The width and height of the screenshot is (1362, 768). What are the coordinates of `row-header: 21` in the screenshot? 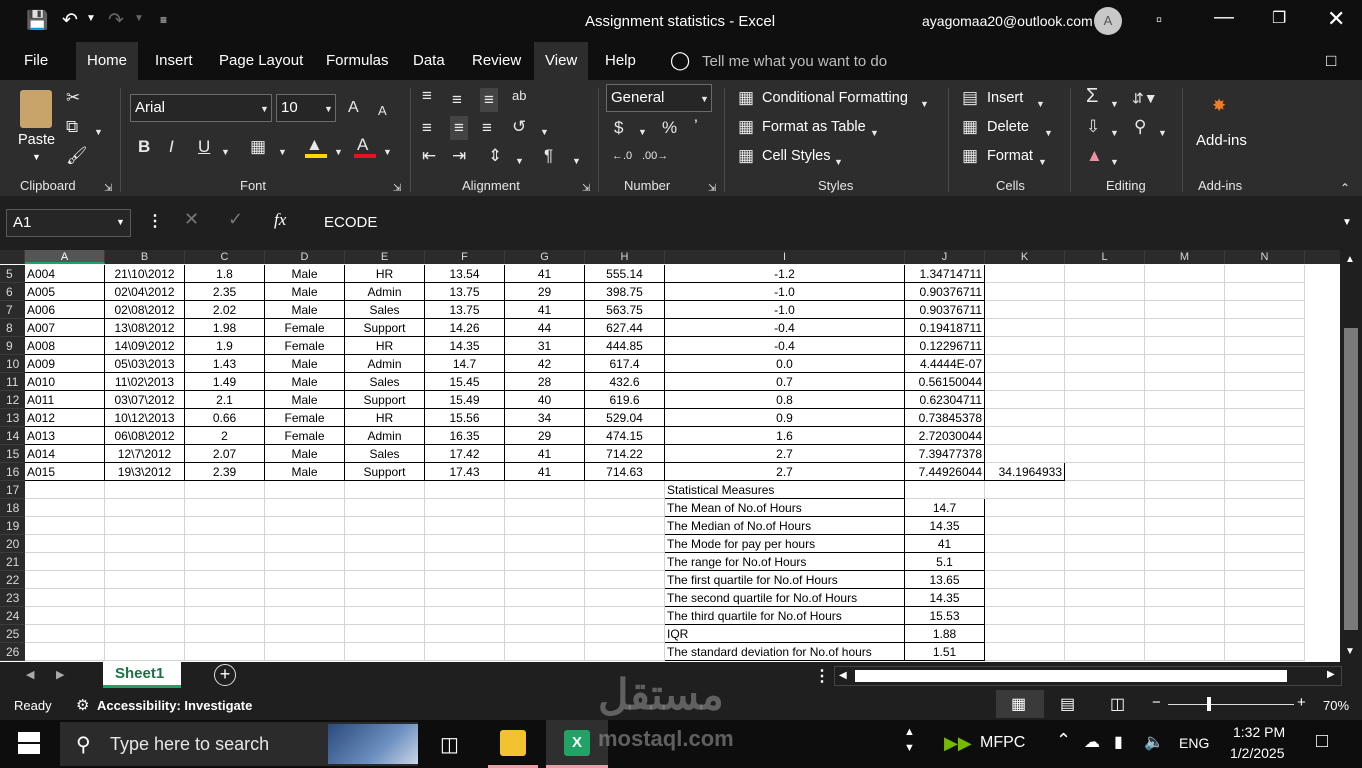 It's located at (12, 562).